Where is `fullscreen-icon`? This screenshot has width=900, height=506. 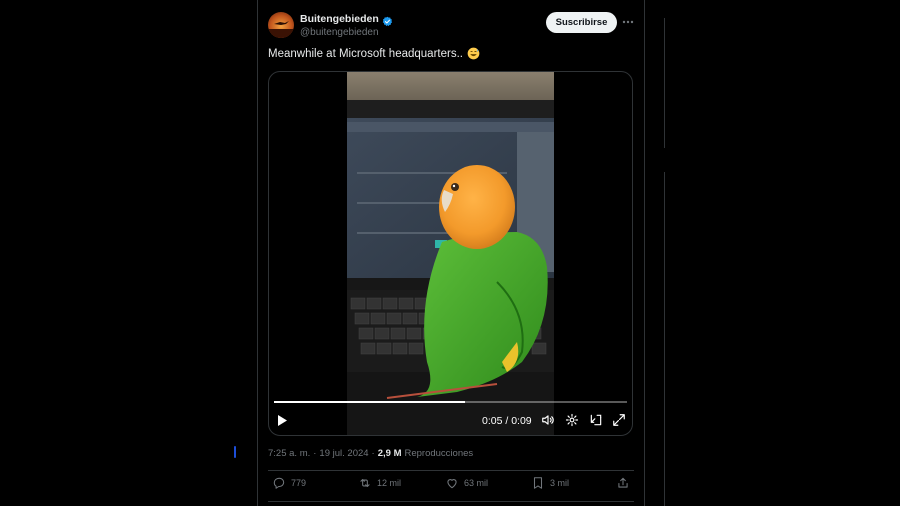 fullscreen-icon is located at coordinates (619, 420).